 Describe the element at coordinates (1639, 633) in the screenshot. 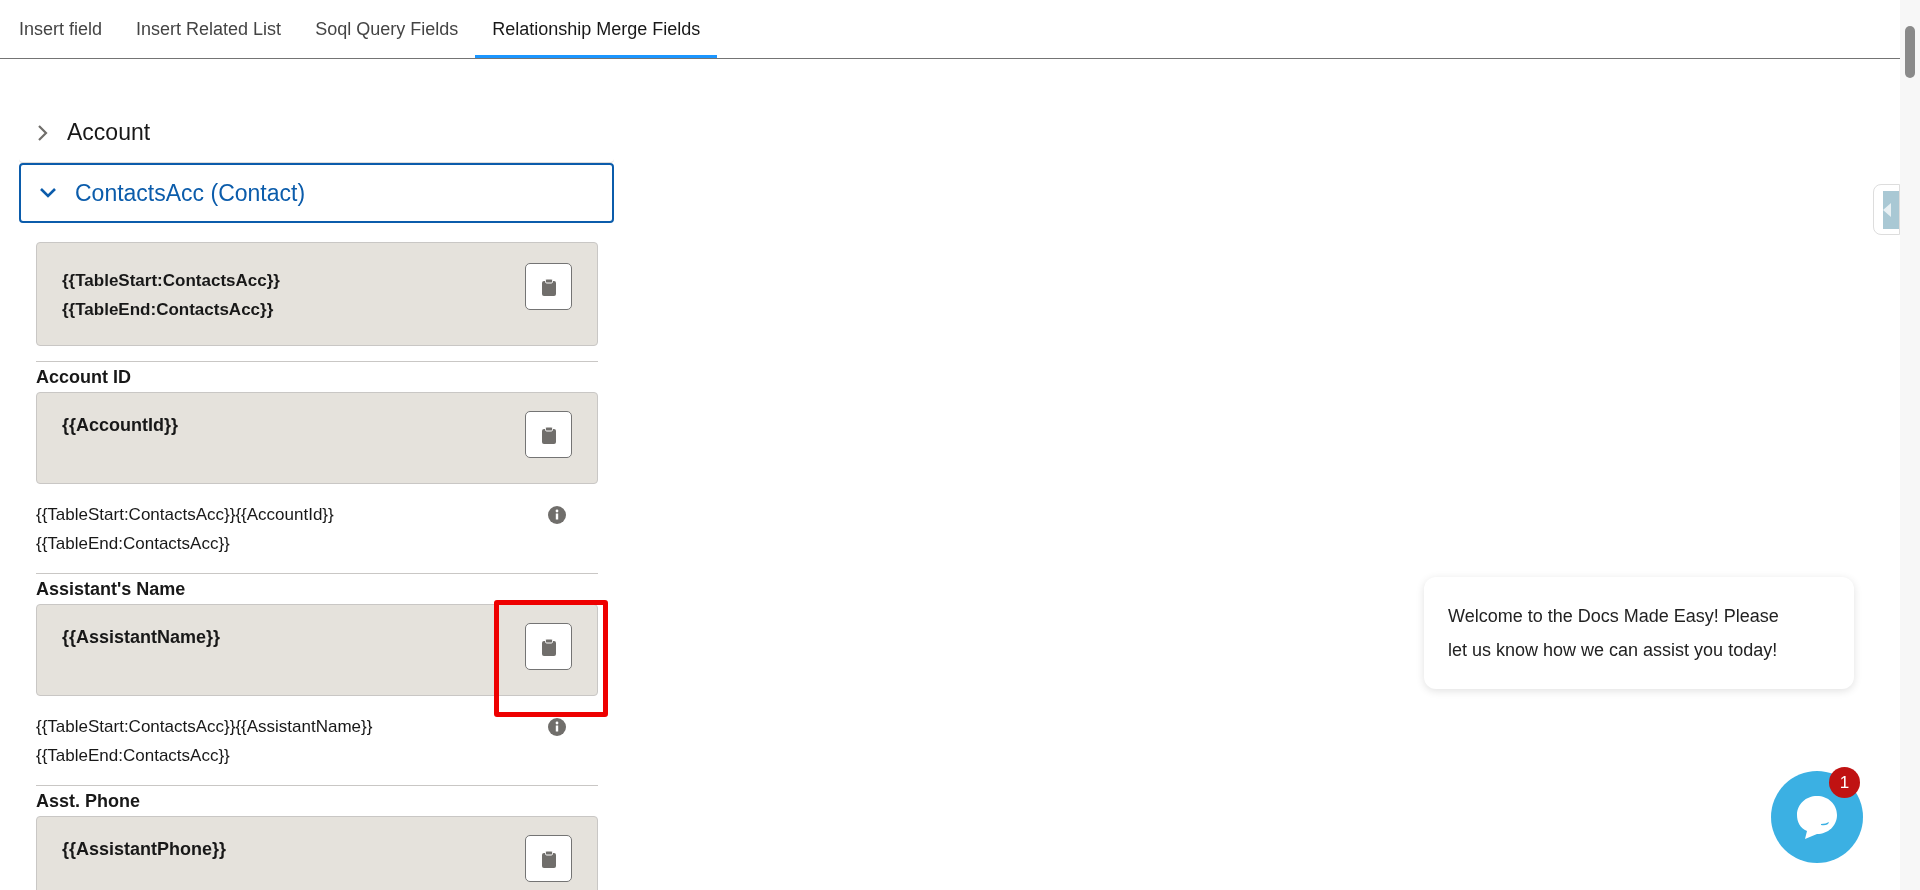

I see `chat-message: Welcome to the Docs Made Easy! Please let us know how we can assist you today!` at that location.